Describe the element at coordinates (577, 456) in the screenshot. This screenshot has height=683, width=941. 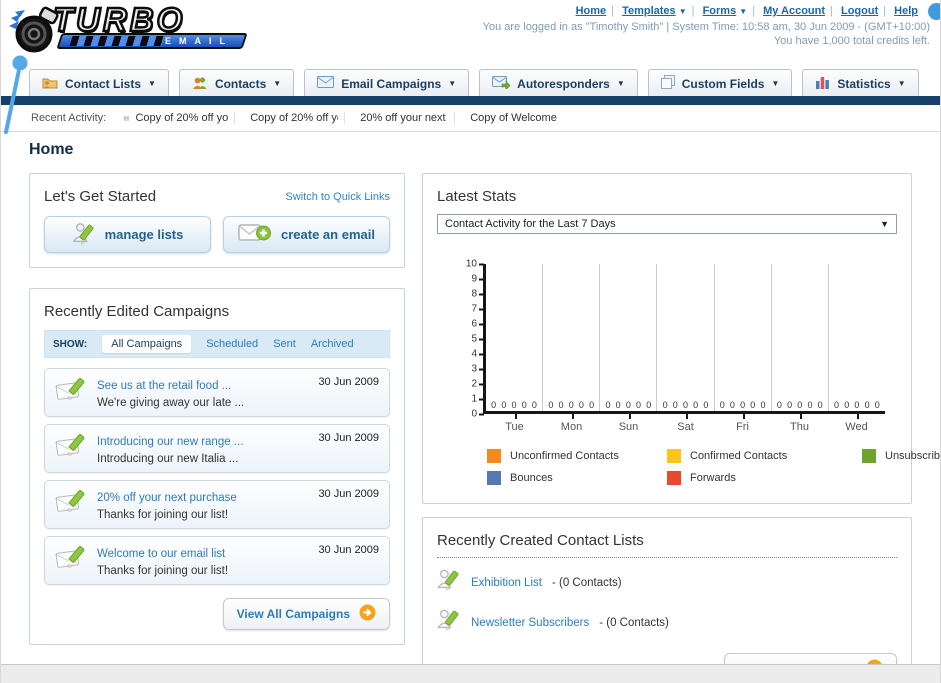
I see `legend-item: Unconfirmed Contacts` at that location.